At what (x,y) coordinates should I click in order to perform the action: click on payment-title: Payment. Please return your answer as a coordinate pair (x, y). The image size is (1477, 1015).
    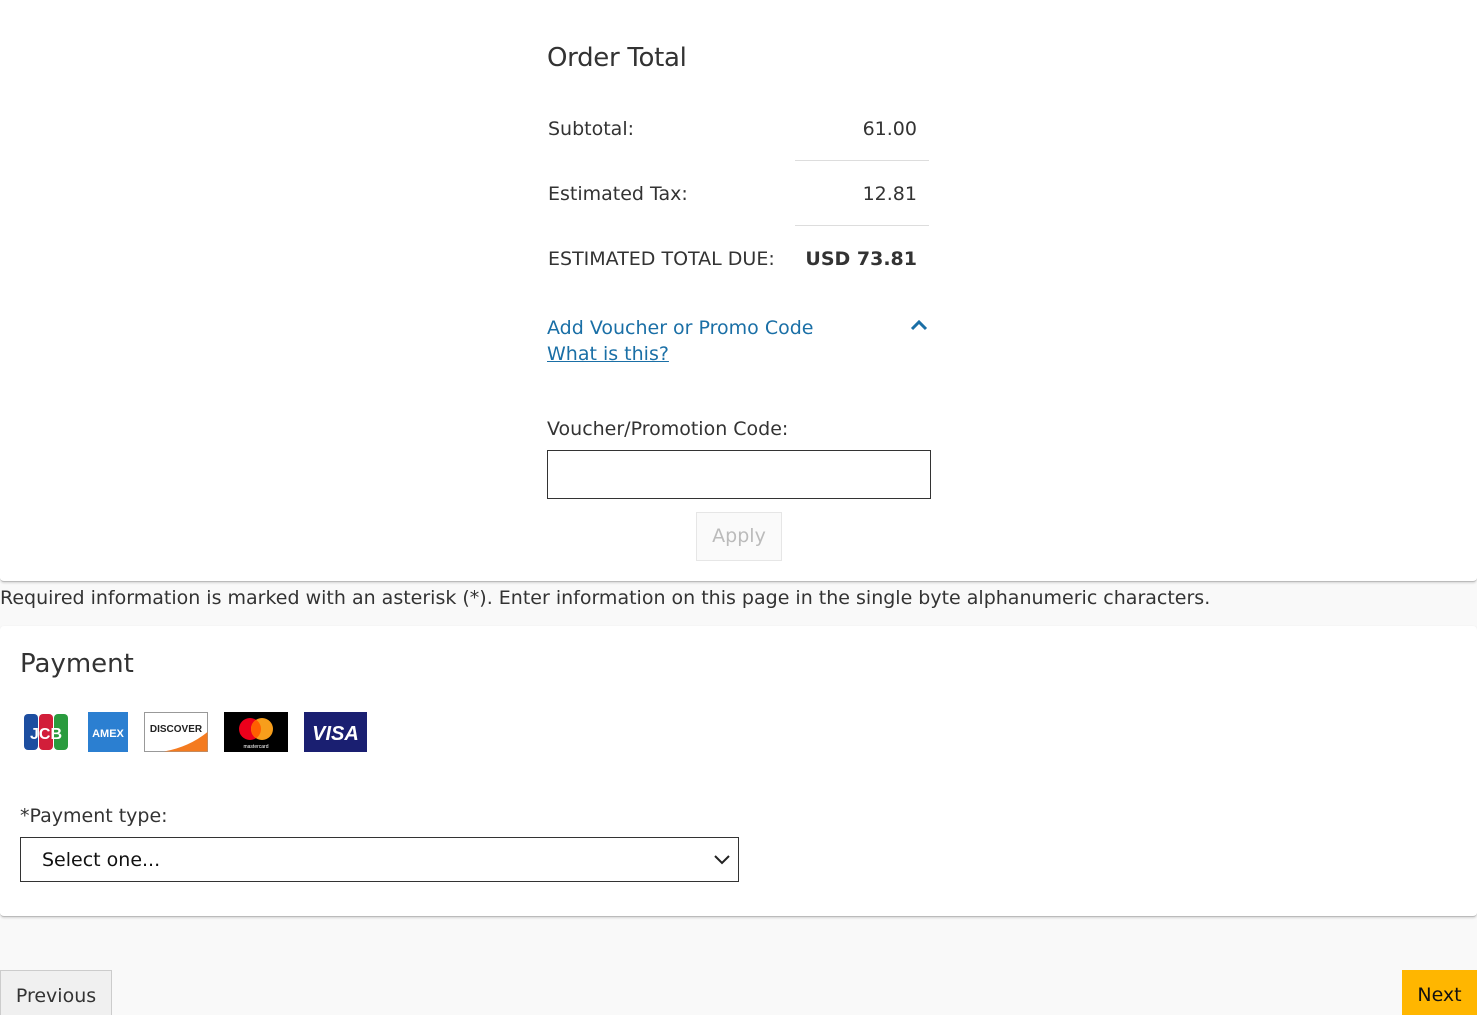
    Looking at the image, I should click on (77, 664).